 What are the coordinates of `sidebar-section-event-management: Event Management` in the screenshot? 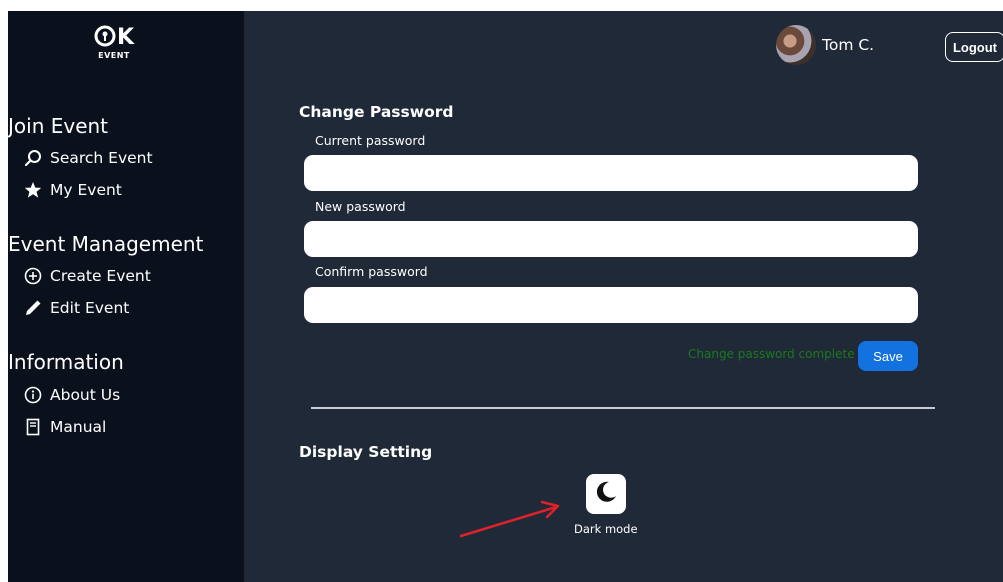 It's located at (106, 244).